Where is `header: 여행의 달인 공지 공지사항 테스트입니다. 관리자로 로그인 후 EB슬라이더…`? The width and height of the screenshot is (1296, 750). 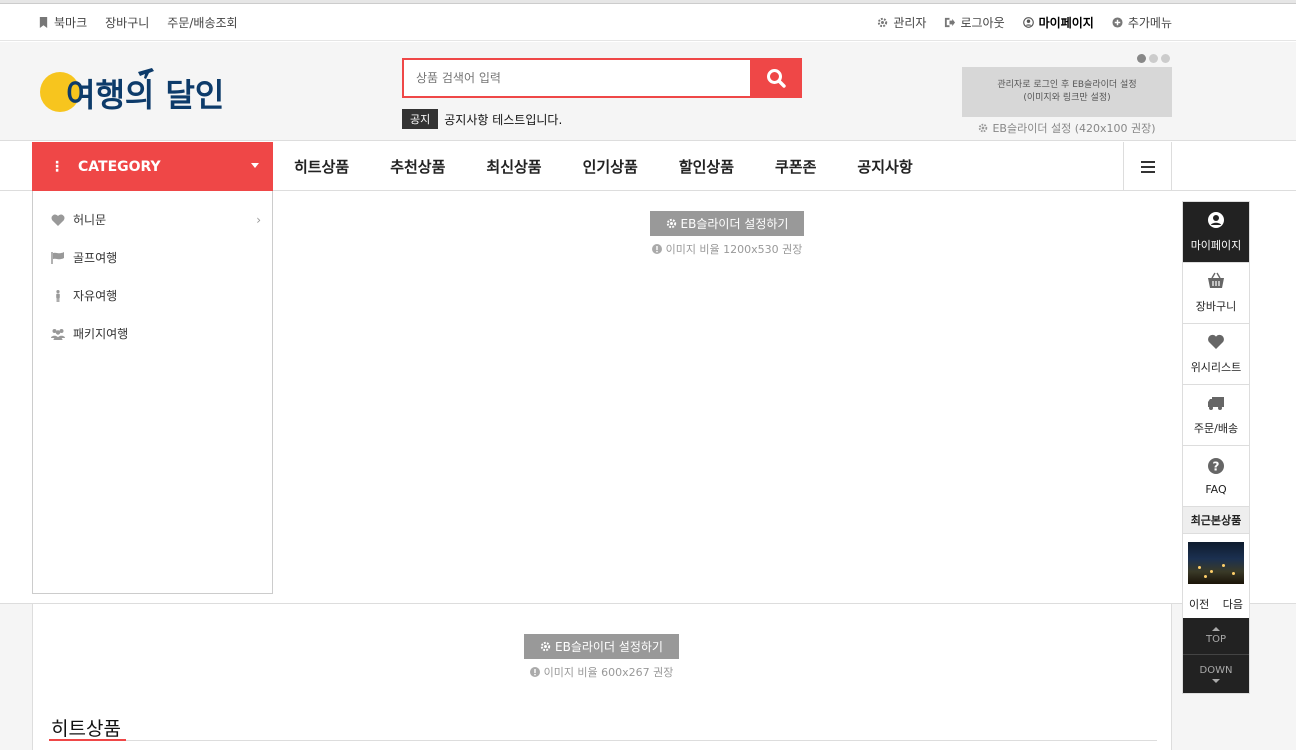 header: 여행의 달인 공지 공지사항 테스트입니다. 관리자로 로그인 후 EB슬라이더… is located at coordinates (648, 91).